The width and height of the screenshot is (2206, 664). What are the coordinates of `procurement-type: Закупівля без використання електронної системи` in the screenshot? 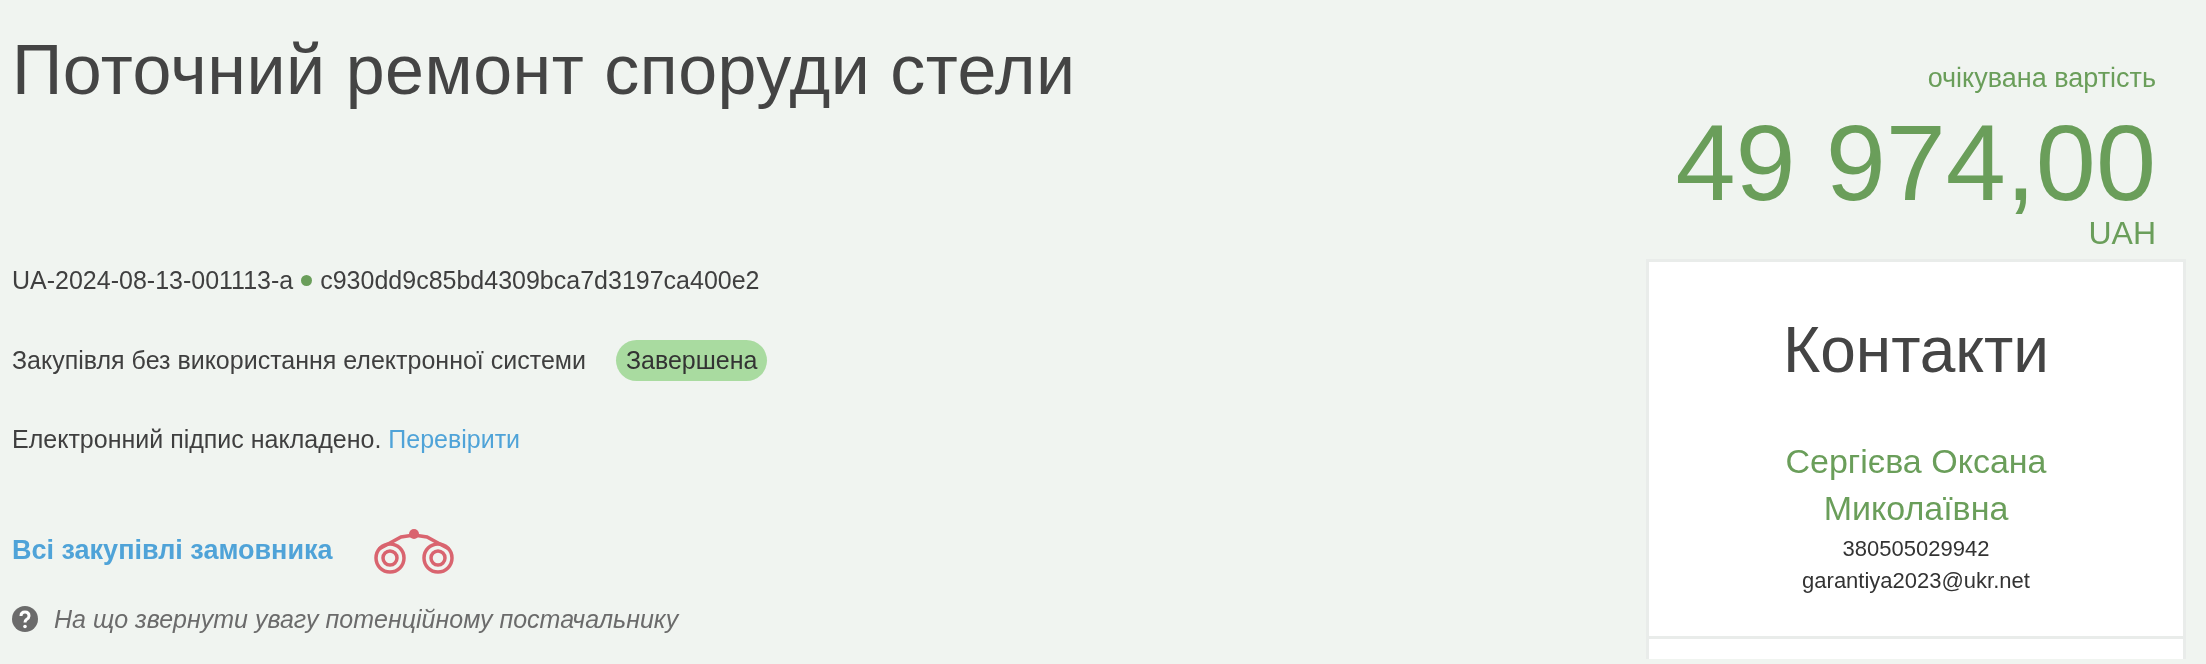 It's located at (299, 360).